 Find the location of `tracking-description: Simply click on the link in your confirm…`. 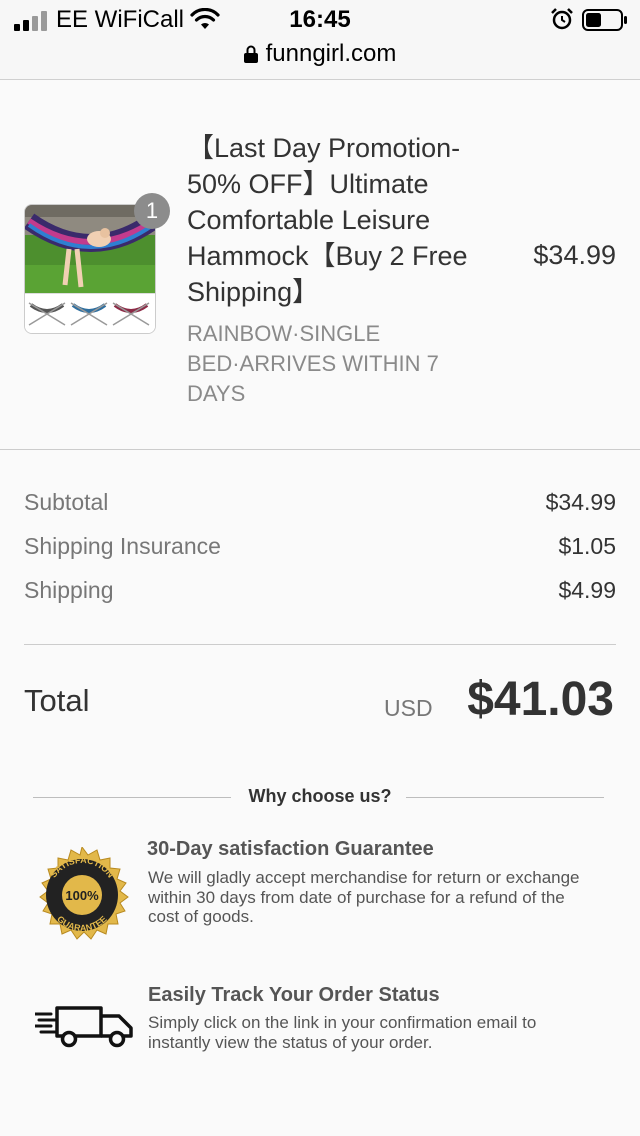

tracking-description: Simply click on the link in your confirm… is located at coordinates (342, 1032).